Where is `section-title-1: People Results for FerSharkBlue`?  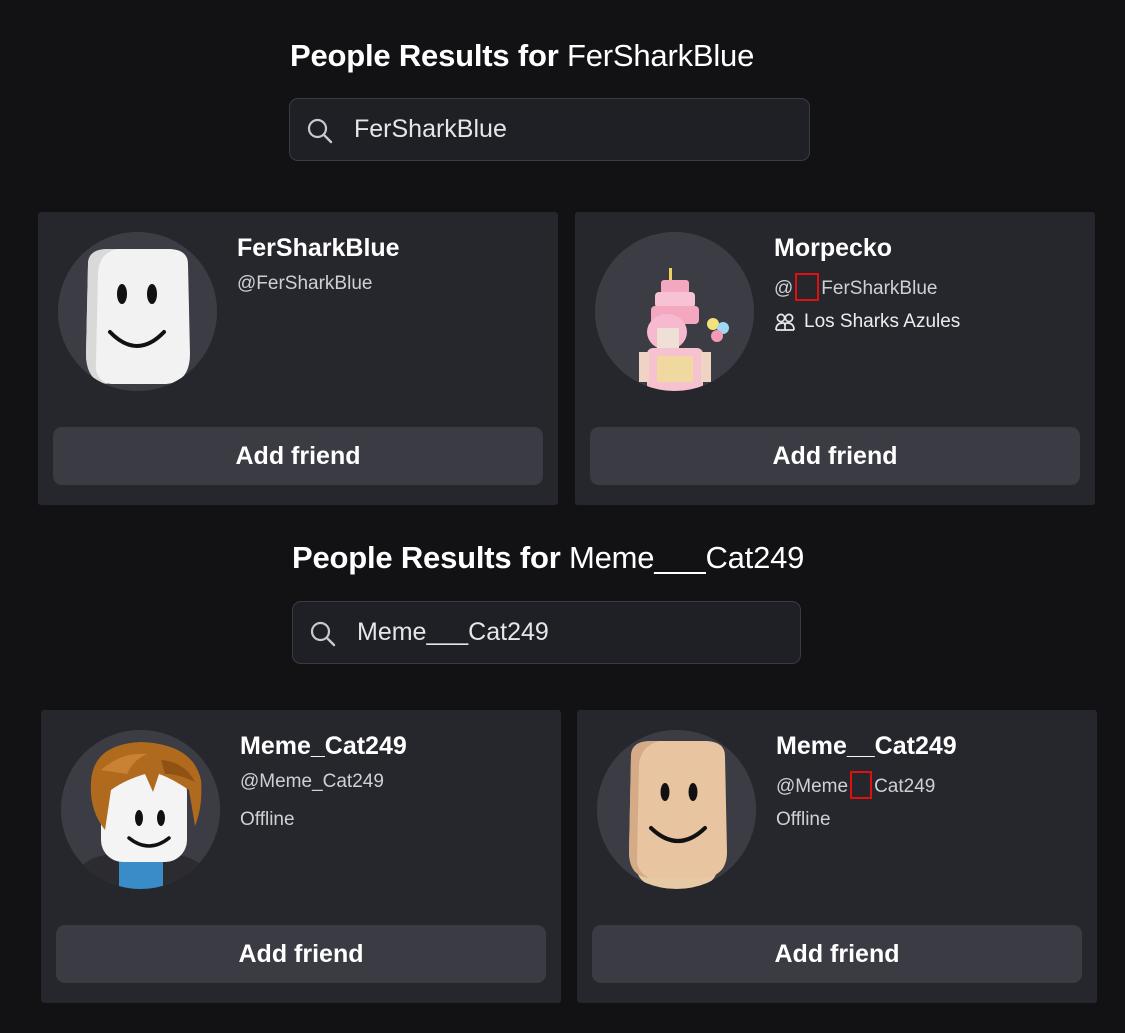
section-title-1: People Results for FerSharkBlue is located at coordinates (522, 56).